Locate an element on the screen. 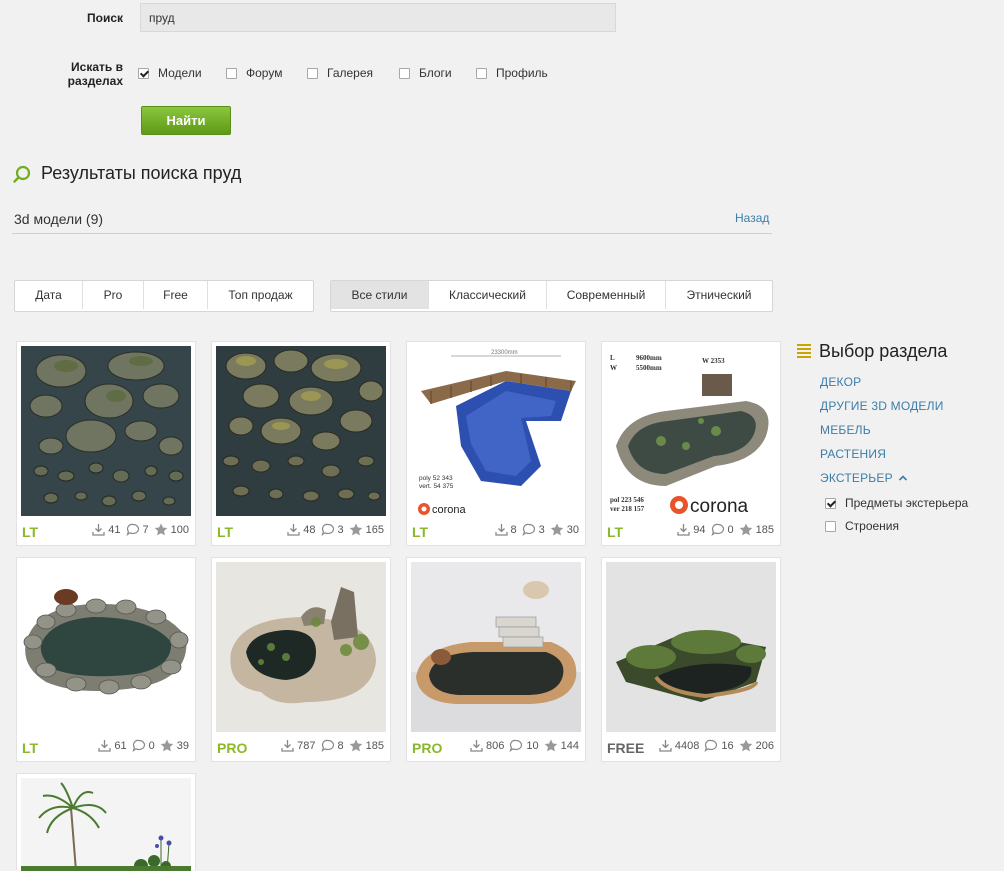 The width and height of the screenshot is (1004, 871). buildings-checkbox is located at coordinates (830, 526).